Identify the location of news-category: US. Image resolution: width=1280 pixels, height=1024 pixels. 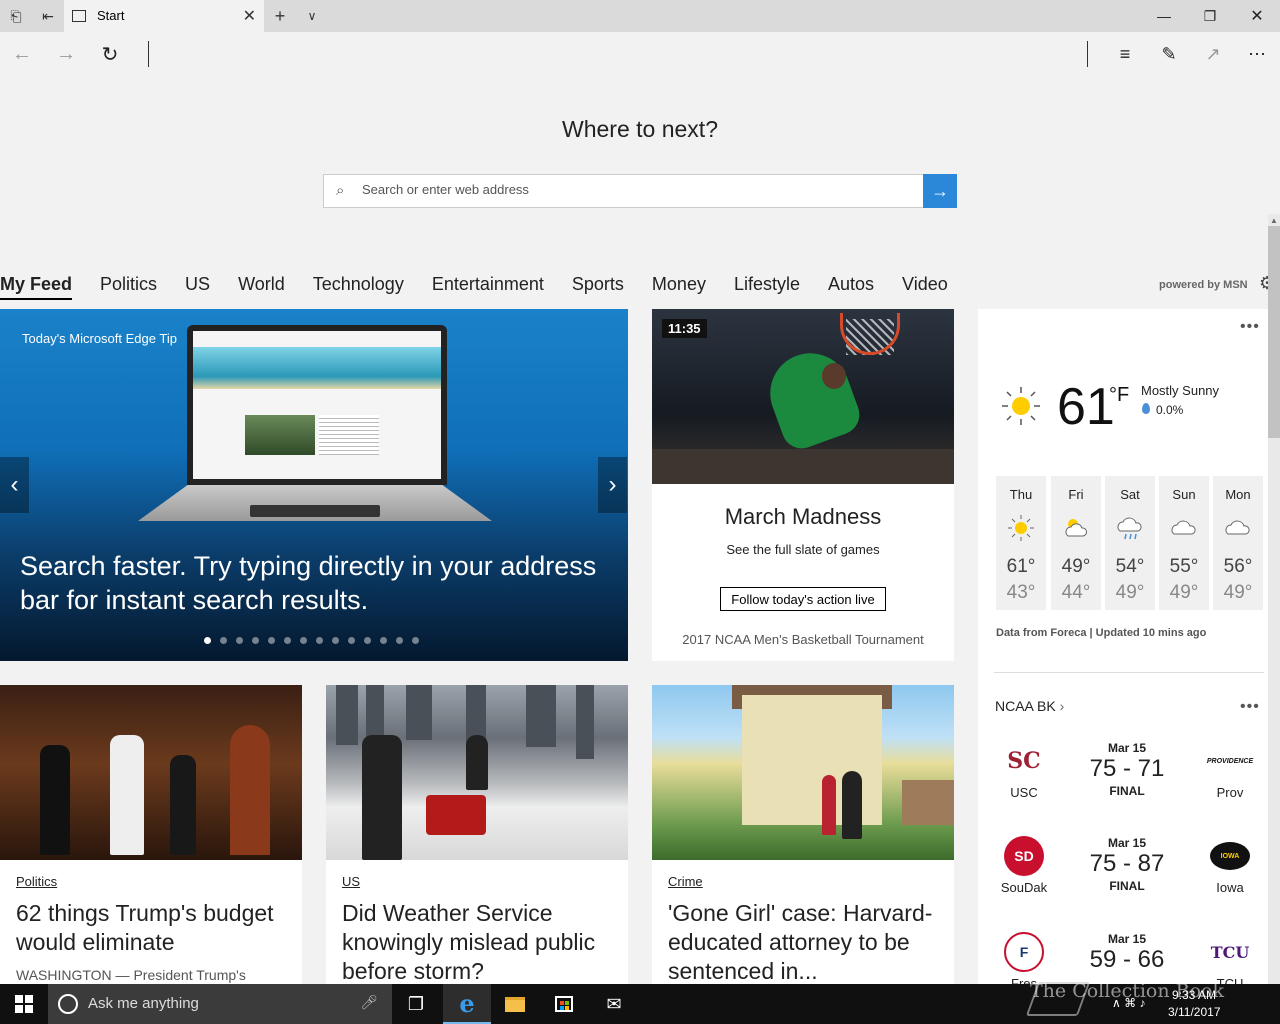
(351, 881).